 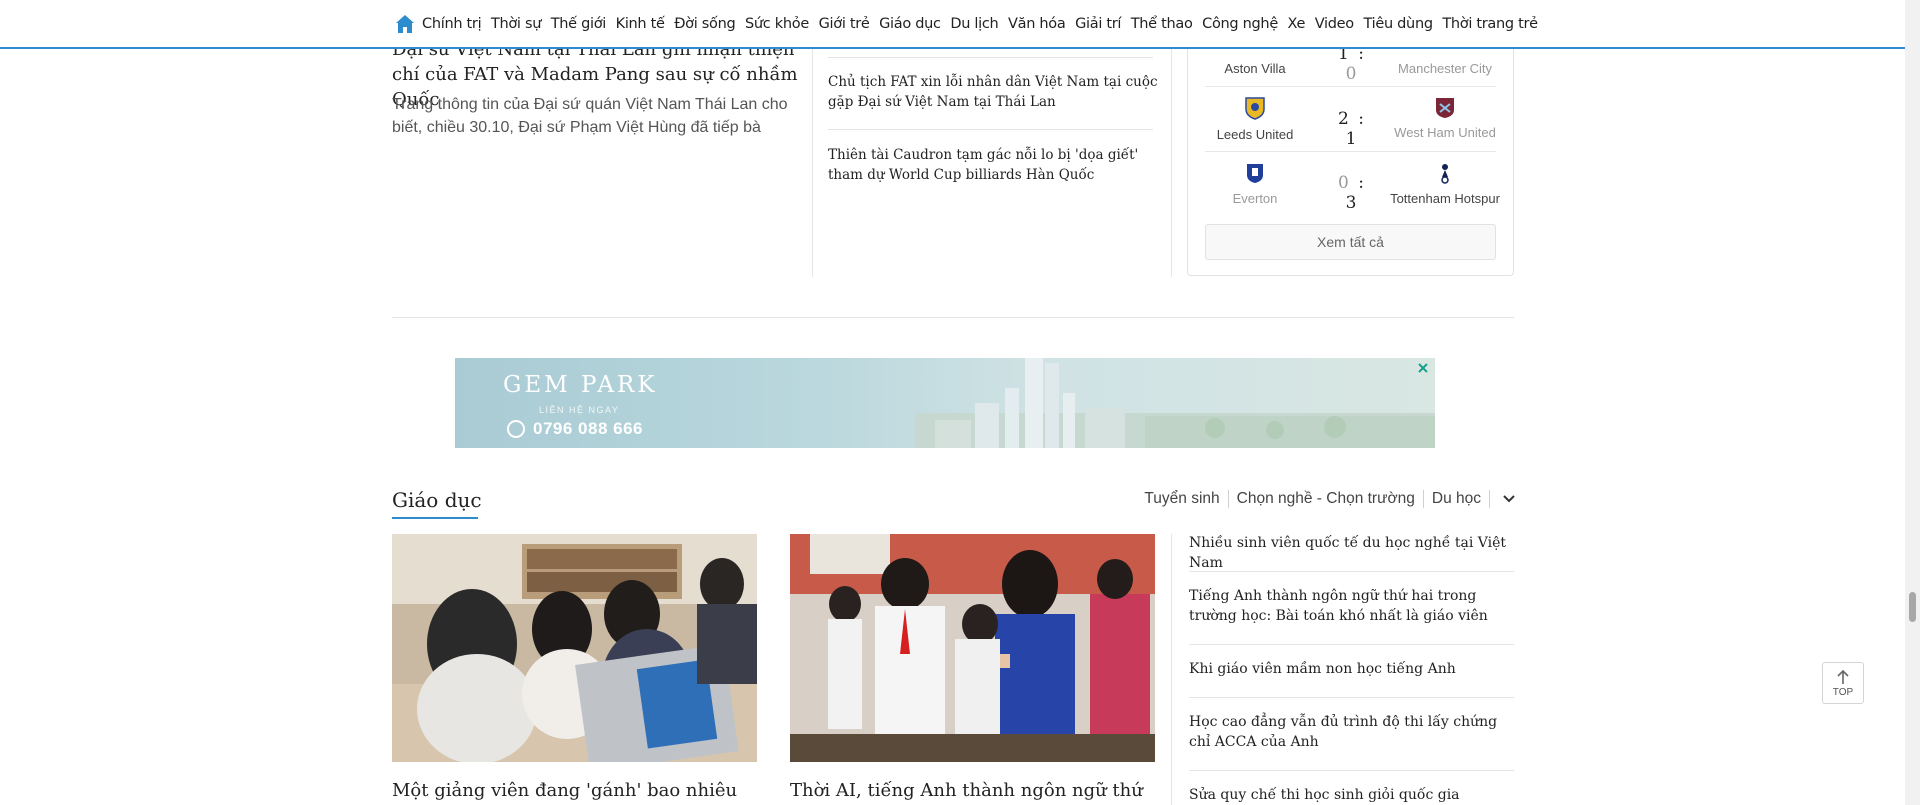 I want to click on back-to-top-button: TOP, so click(x=1843, y=683).